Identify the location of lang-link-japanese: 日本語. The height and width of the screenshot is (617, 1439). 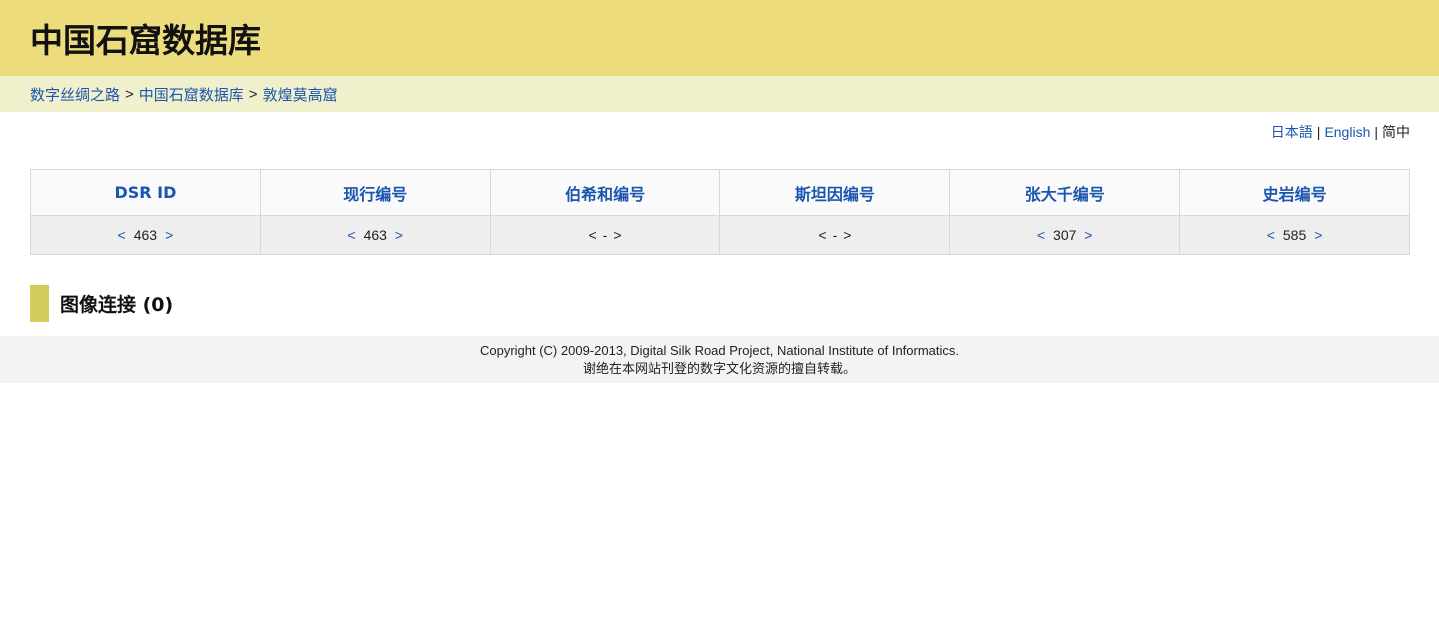
(1292, 132).